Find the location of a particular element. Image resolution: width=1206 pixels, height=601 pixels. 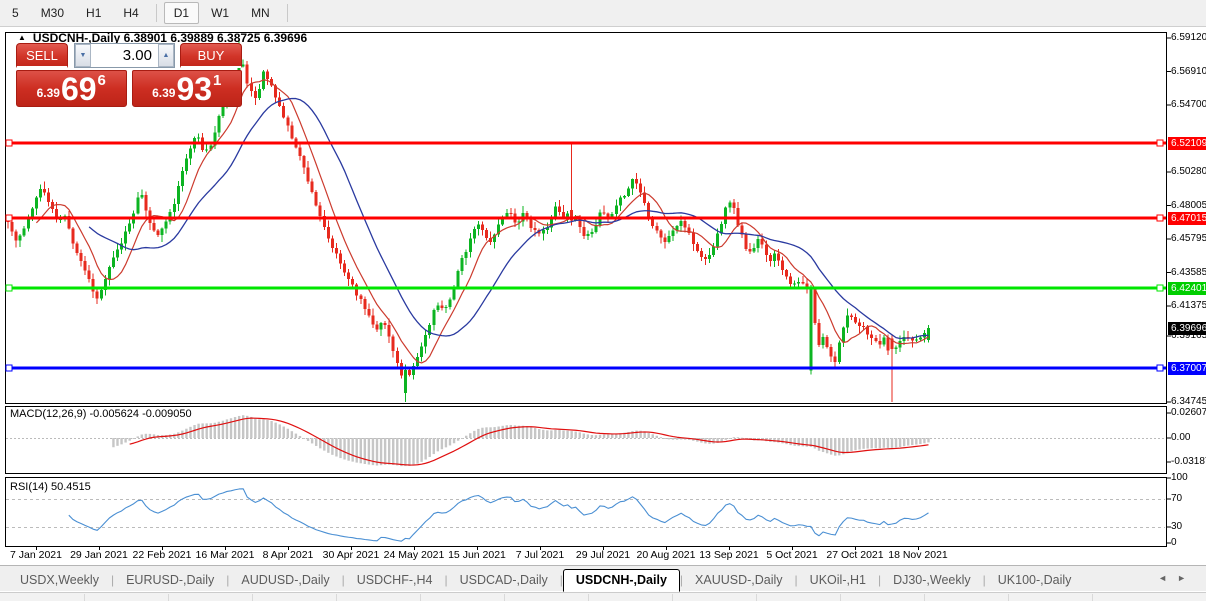

macd-axis-tick: 0.00 is located at coordinates (1181, 437).